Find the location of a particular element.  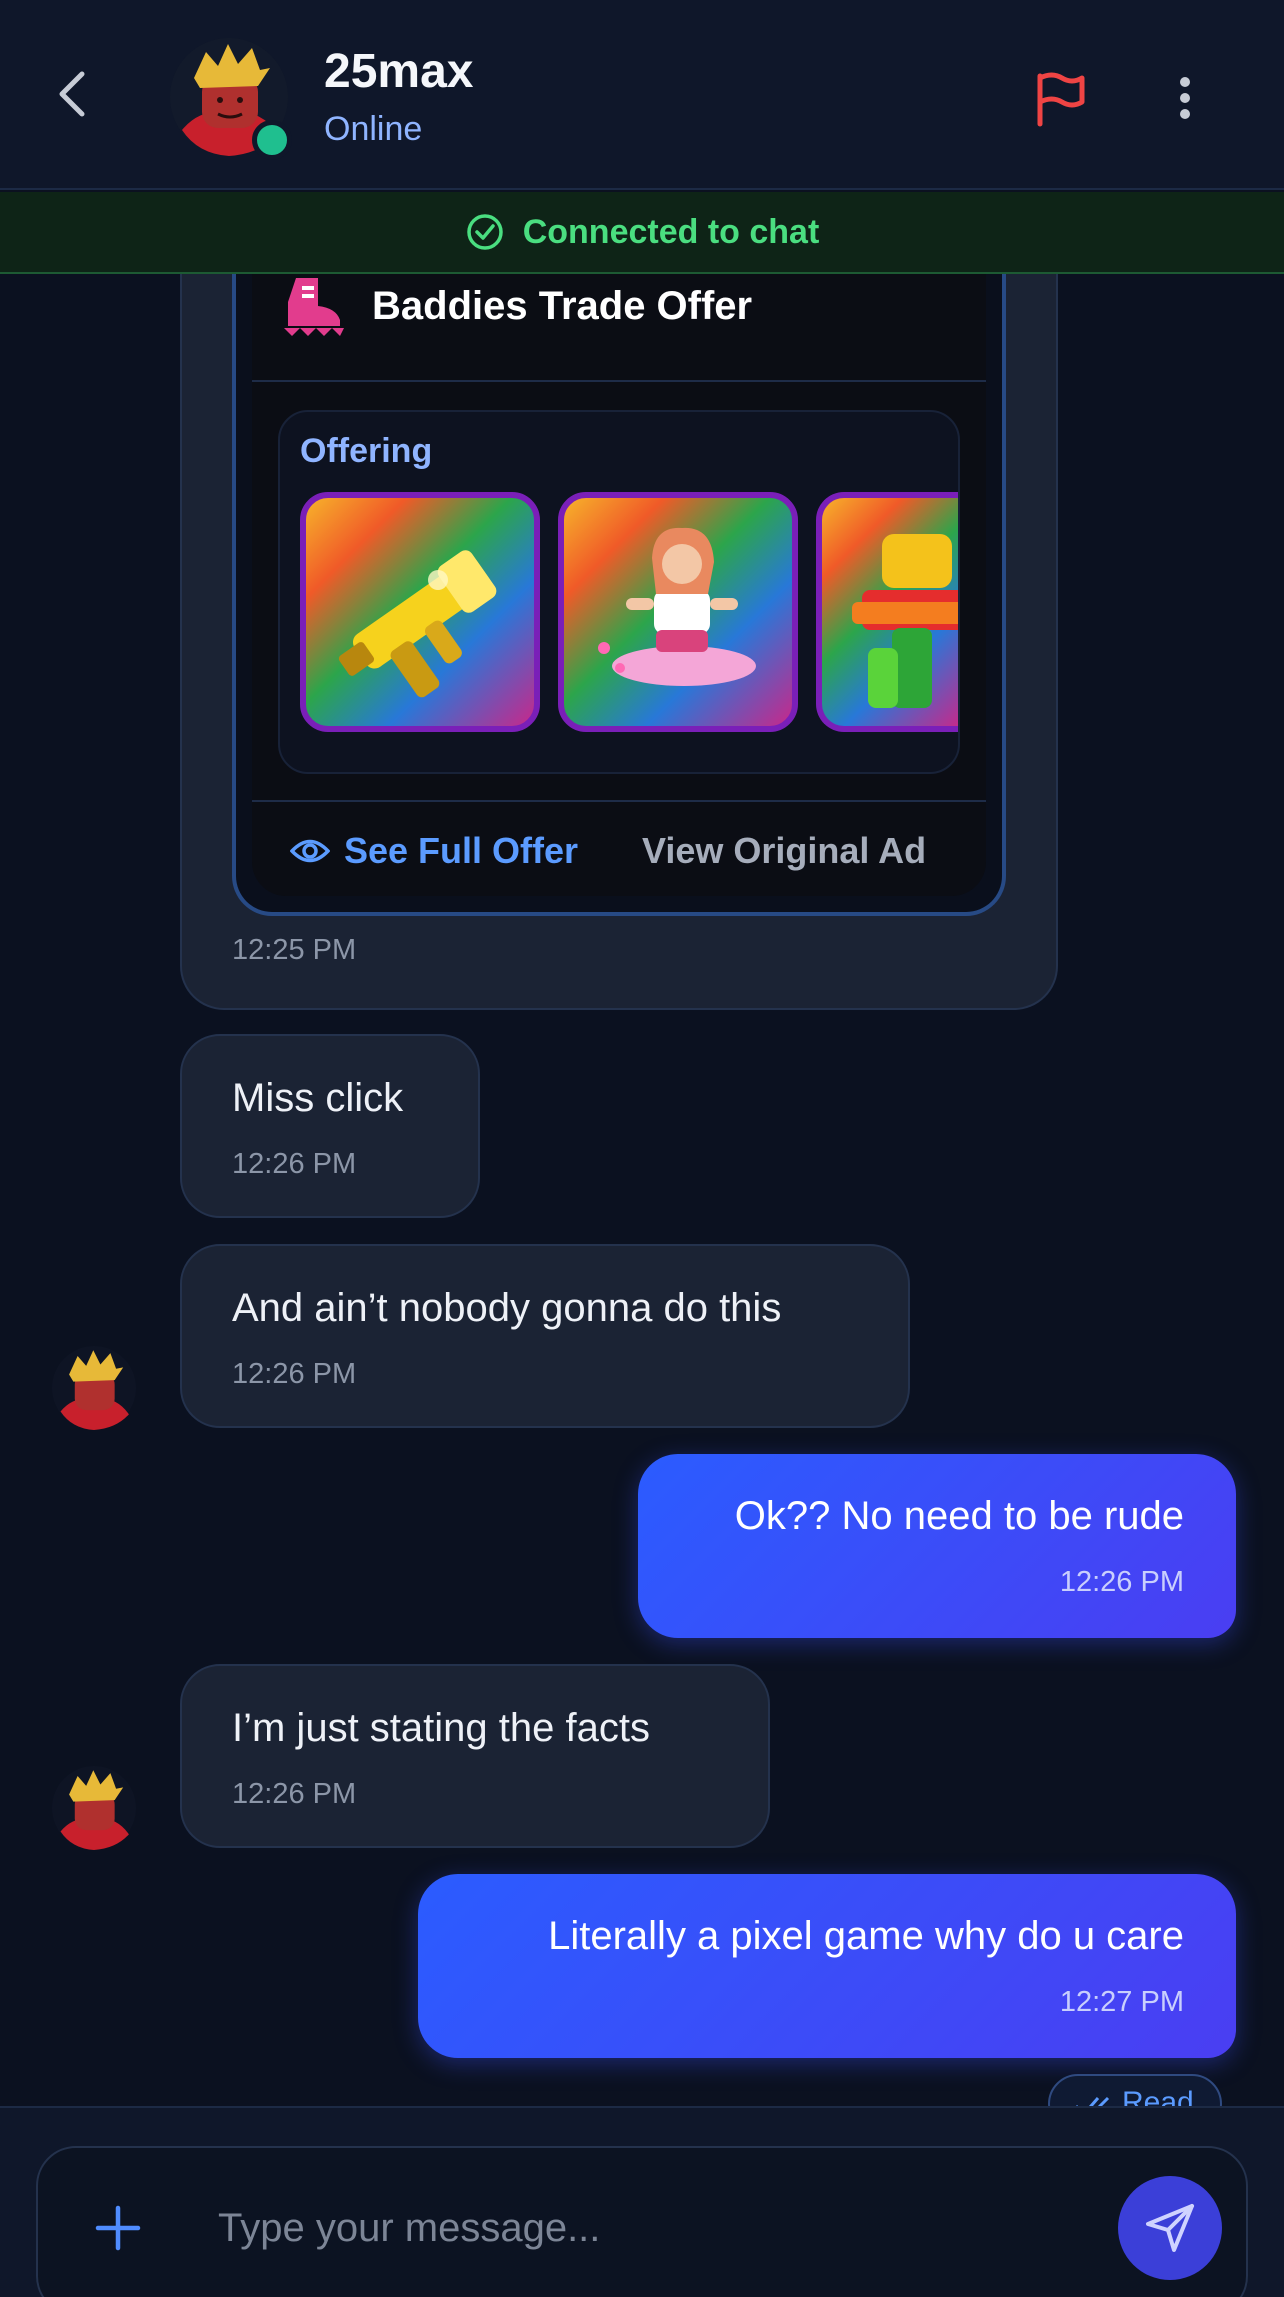

user-status: Online is located at coordinates (373, 129).